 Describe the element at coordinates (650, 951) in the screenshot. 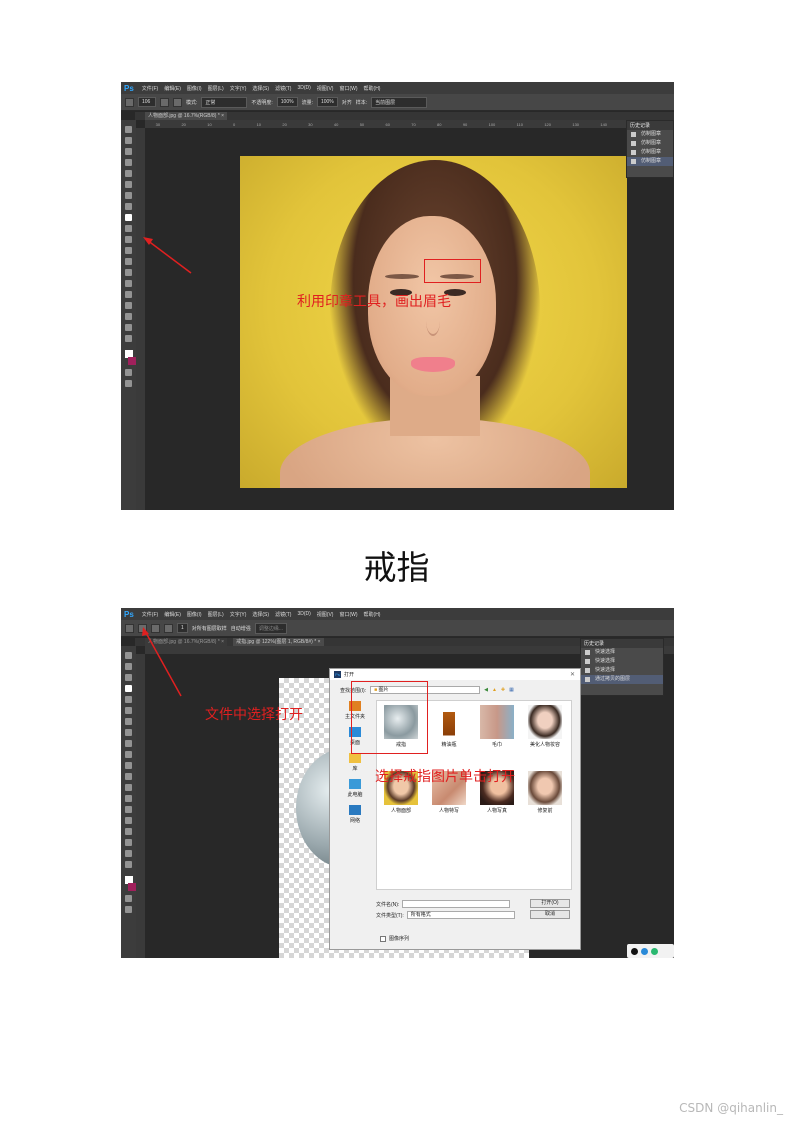

I see `windows-taskbar` at that location.